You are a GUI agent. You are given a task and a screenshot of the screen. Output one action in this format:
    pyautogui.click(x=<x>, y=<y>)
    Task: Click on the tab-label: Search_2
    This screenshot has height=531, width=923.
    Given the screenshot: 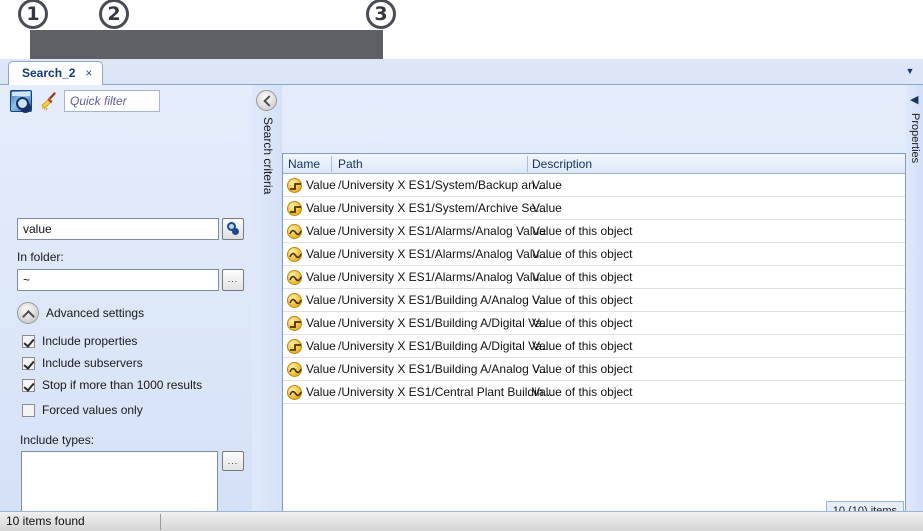 What is the action you would take?
    pyautogui.click(x=49, y=73)
    